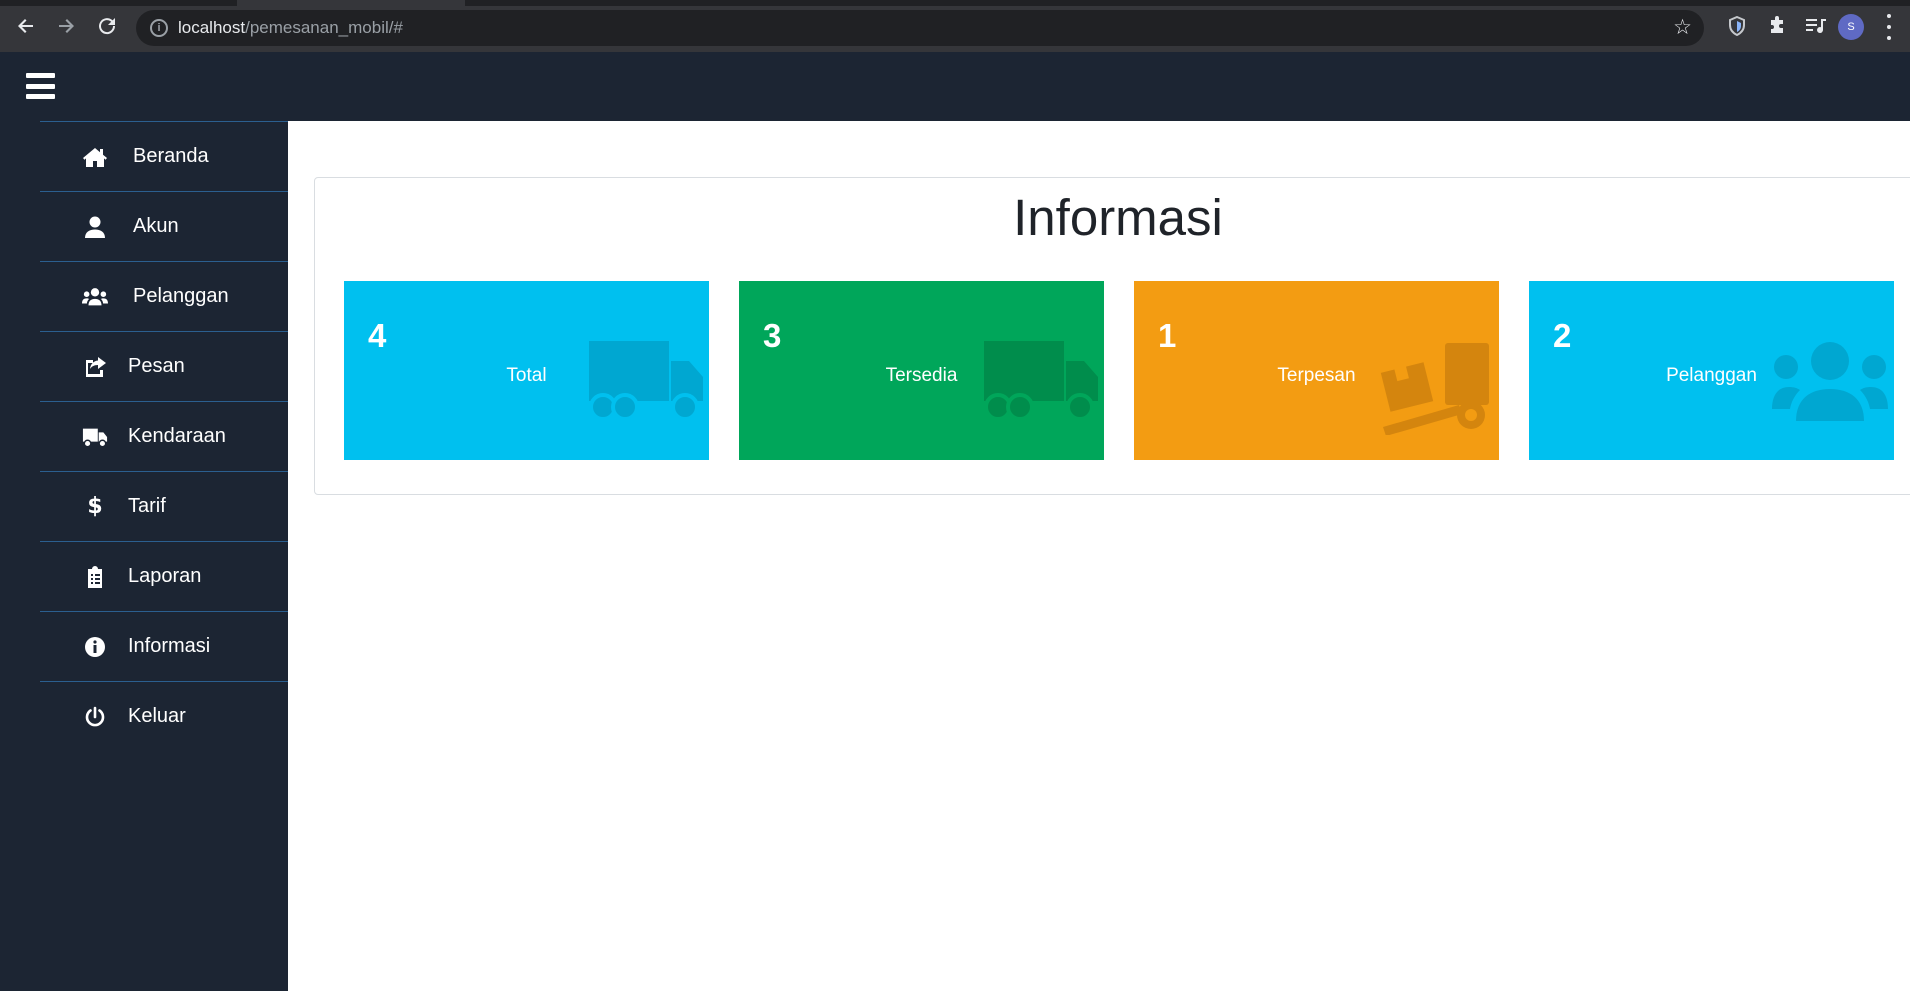 The height and width of the screenshot is (991, 1910). Describe the element at coordinates (351, 3) in the screenshot. I see `active-tab` at that location.